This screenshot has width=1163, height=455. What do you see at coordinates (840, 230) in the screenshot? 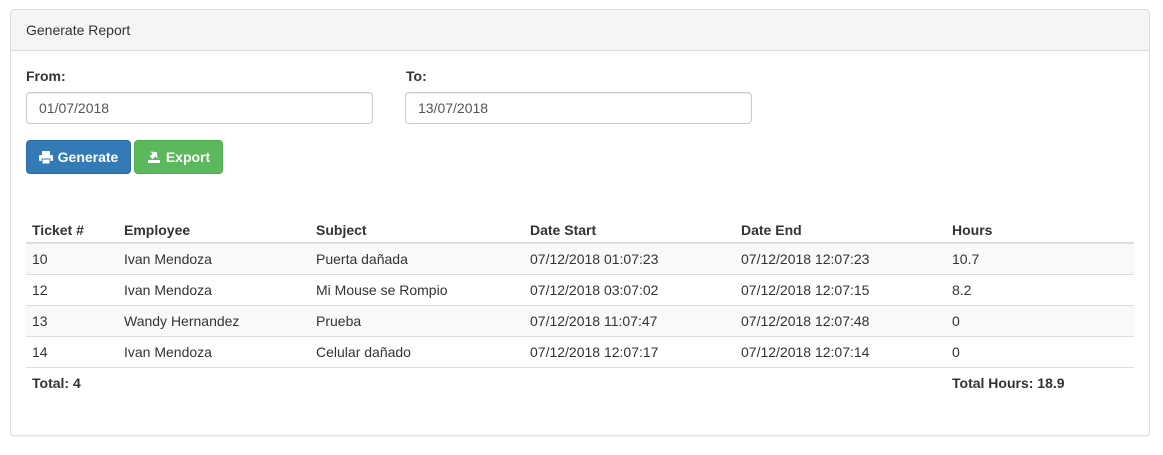
I see `header-date-end: Date End` at bounding box center [840, 230].